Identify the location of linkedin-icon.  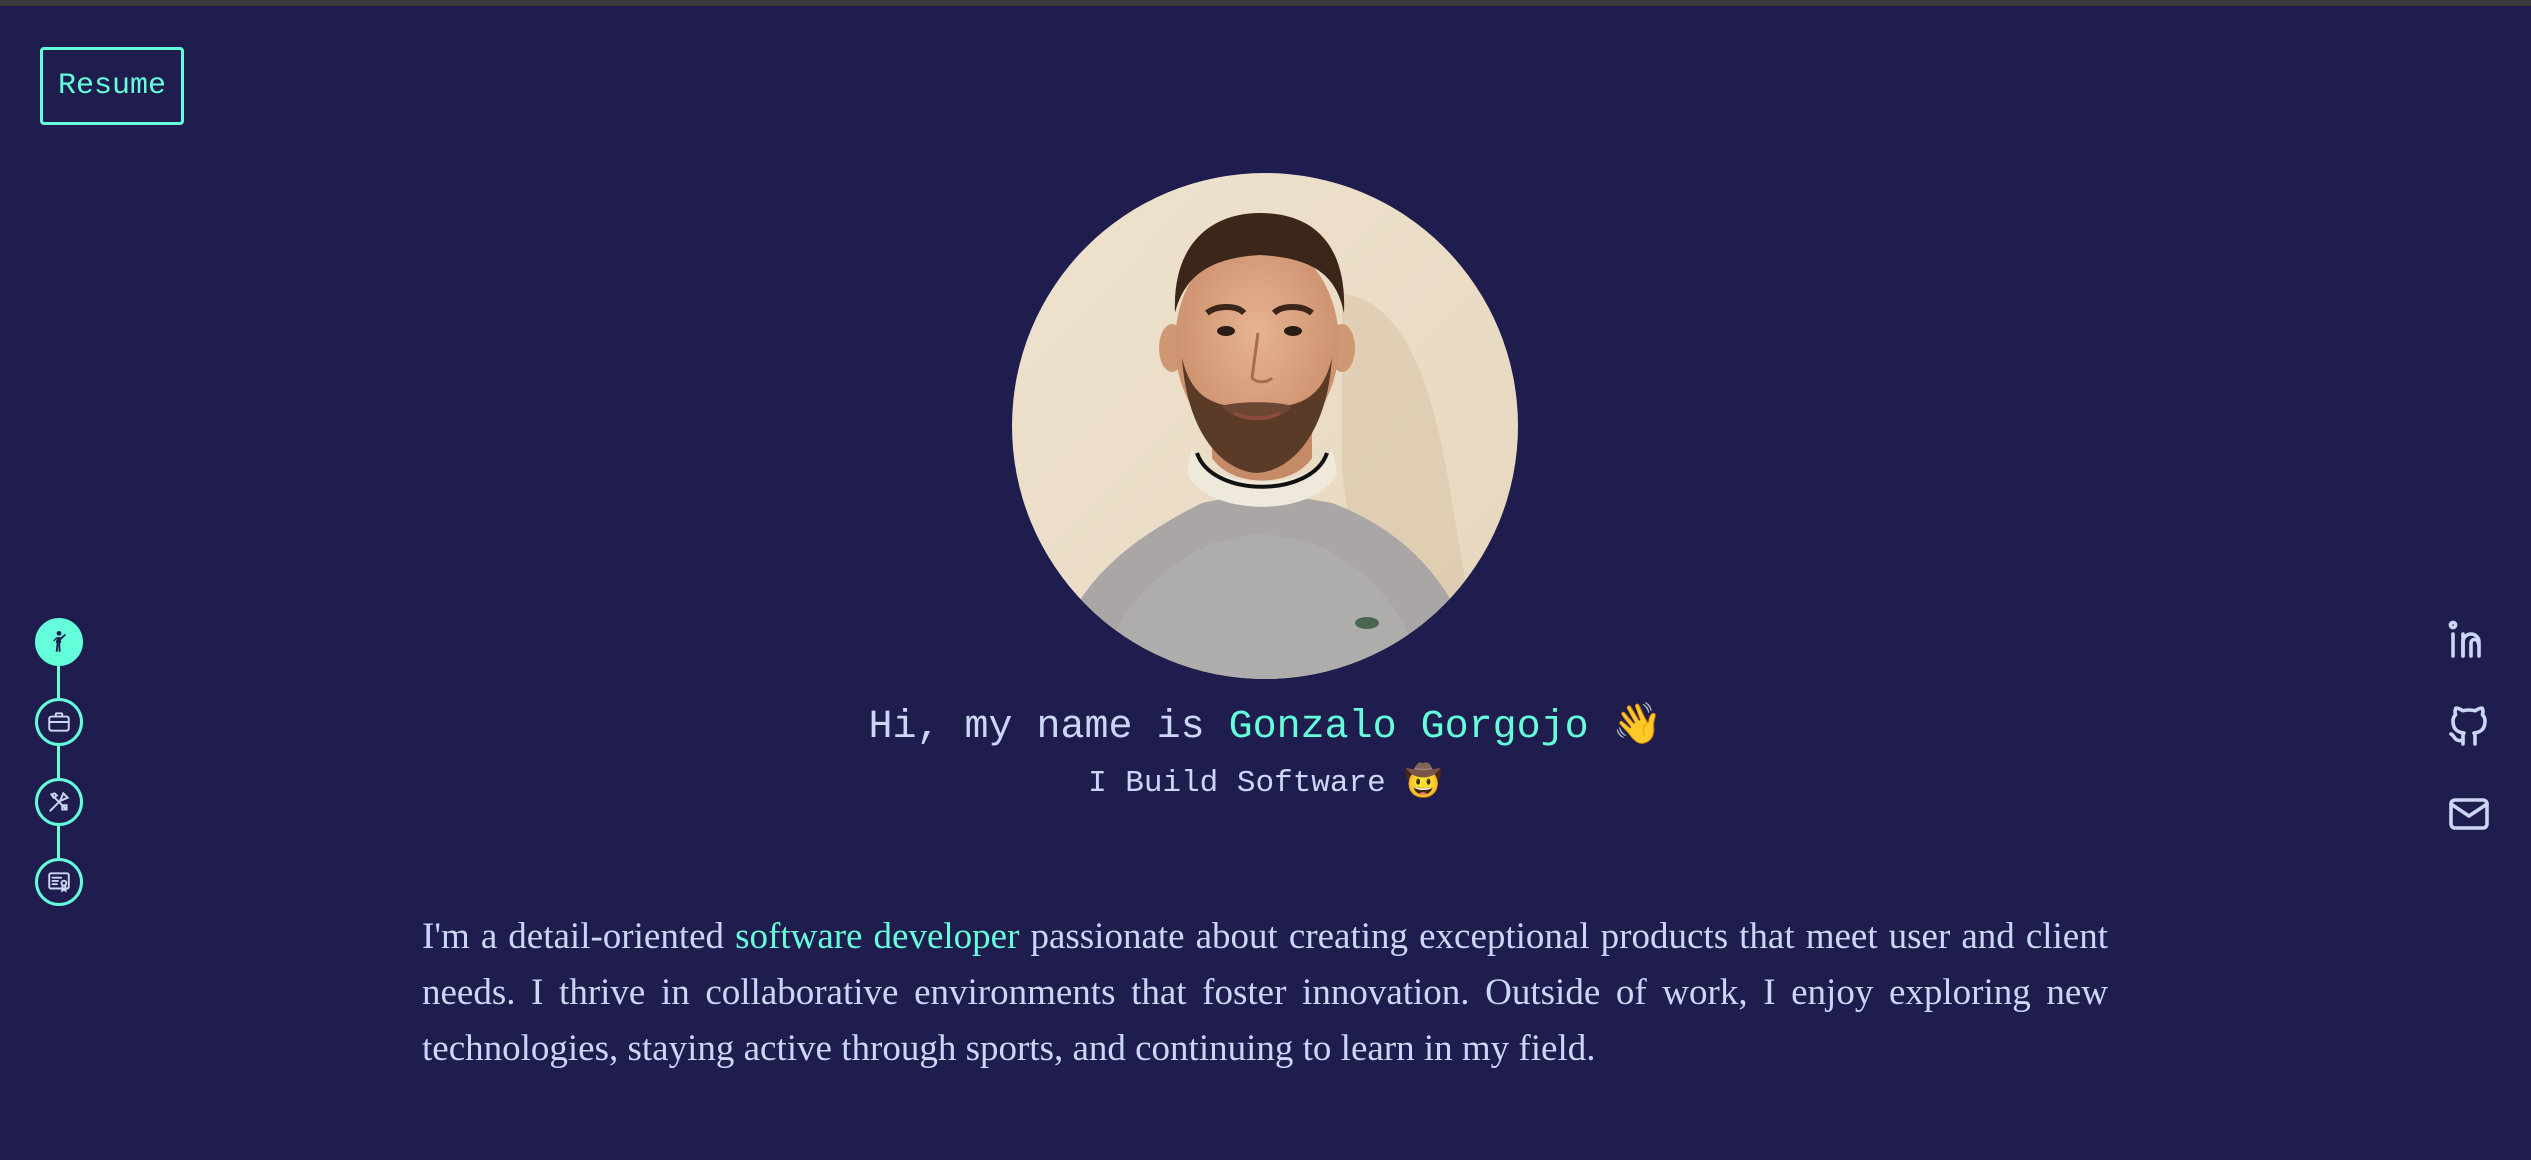
(2464, 639).